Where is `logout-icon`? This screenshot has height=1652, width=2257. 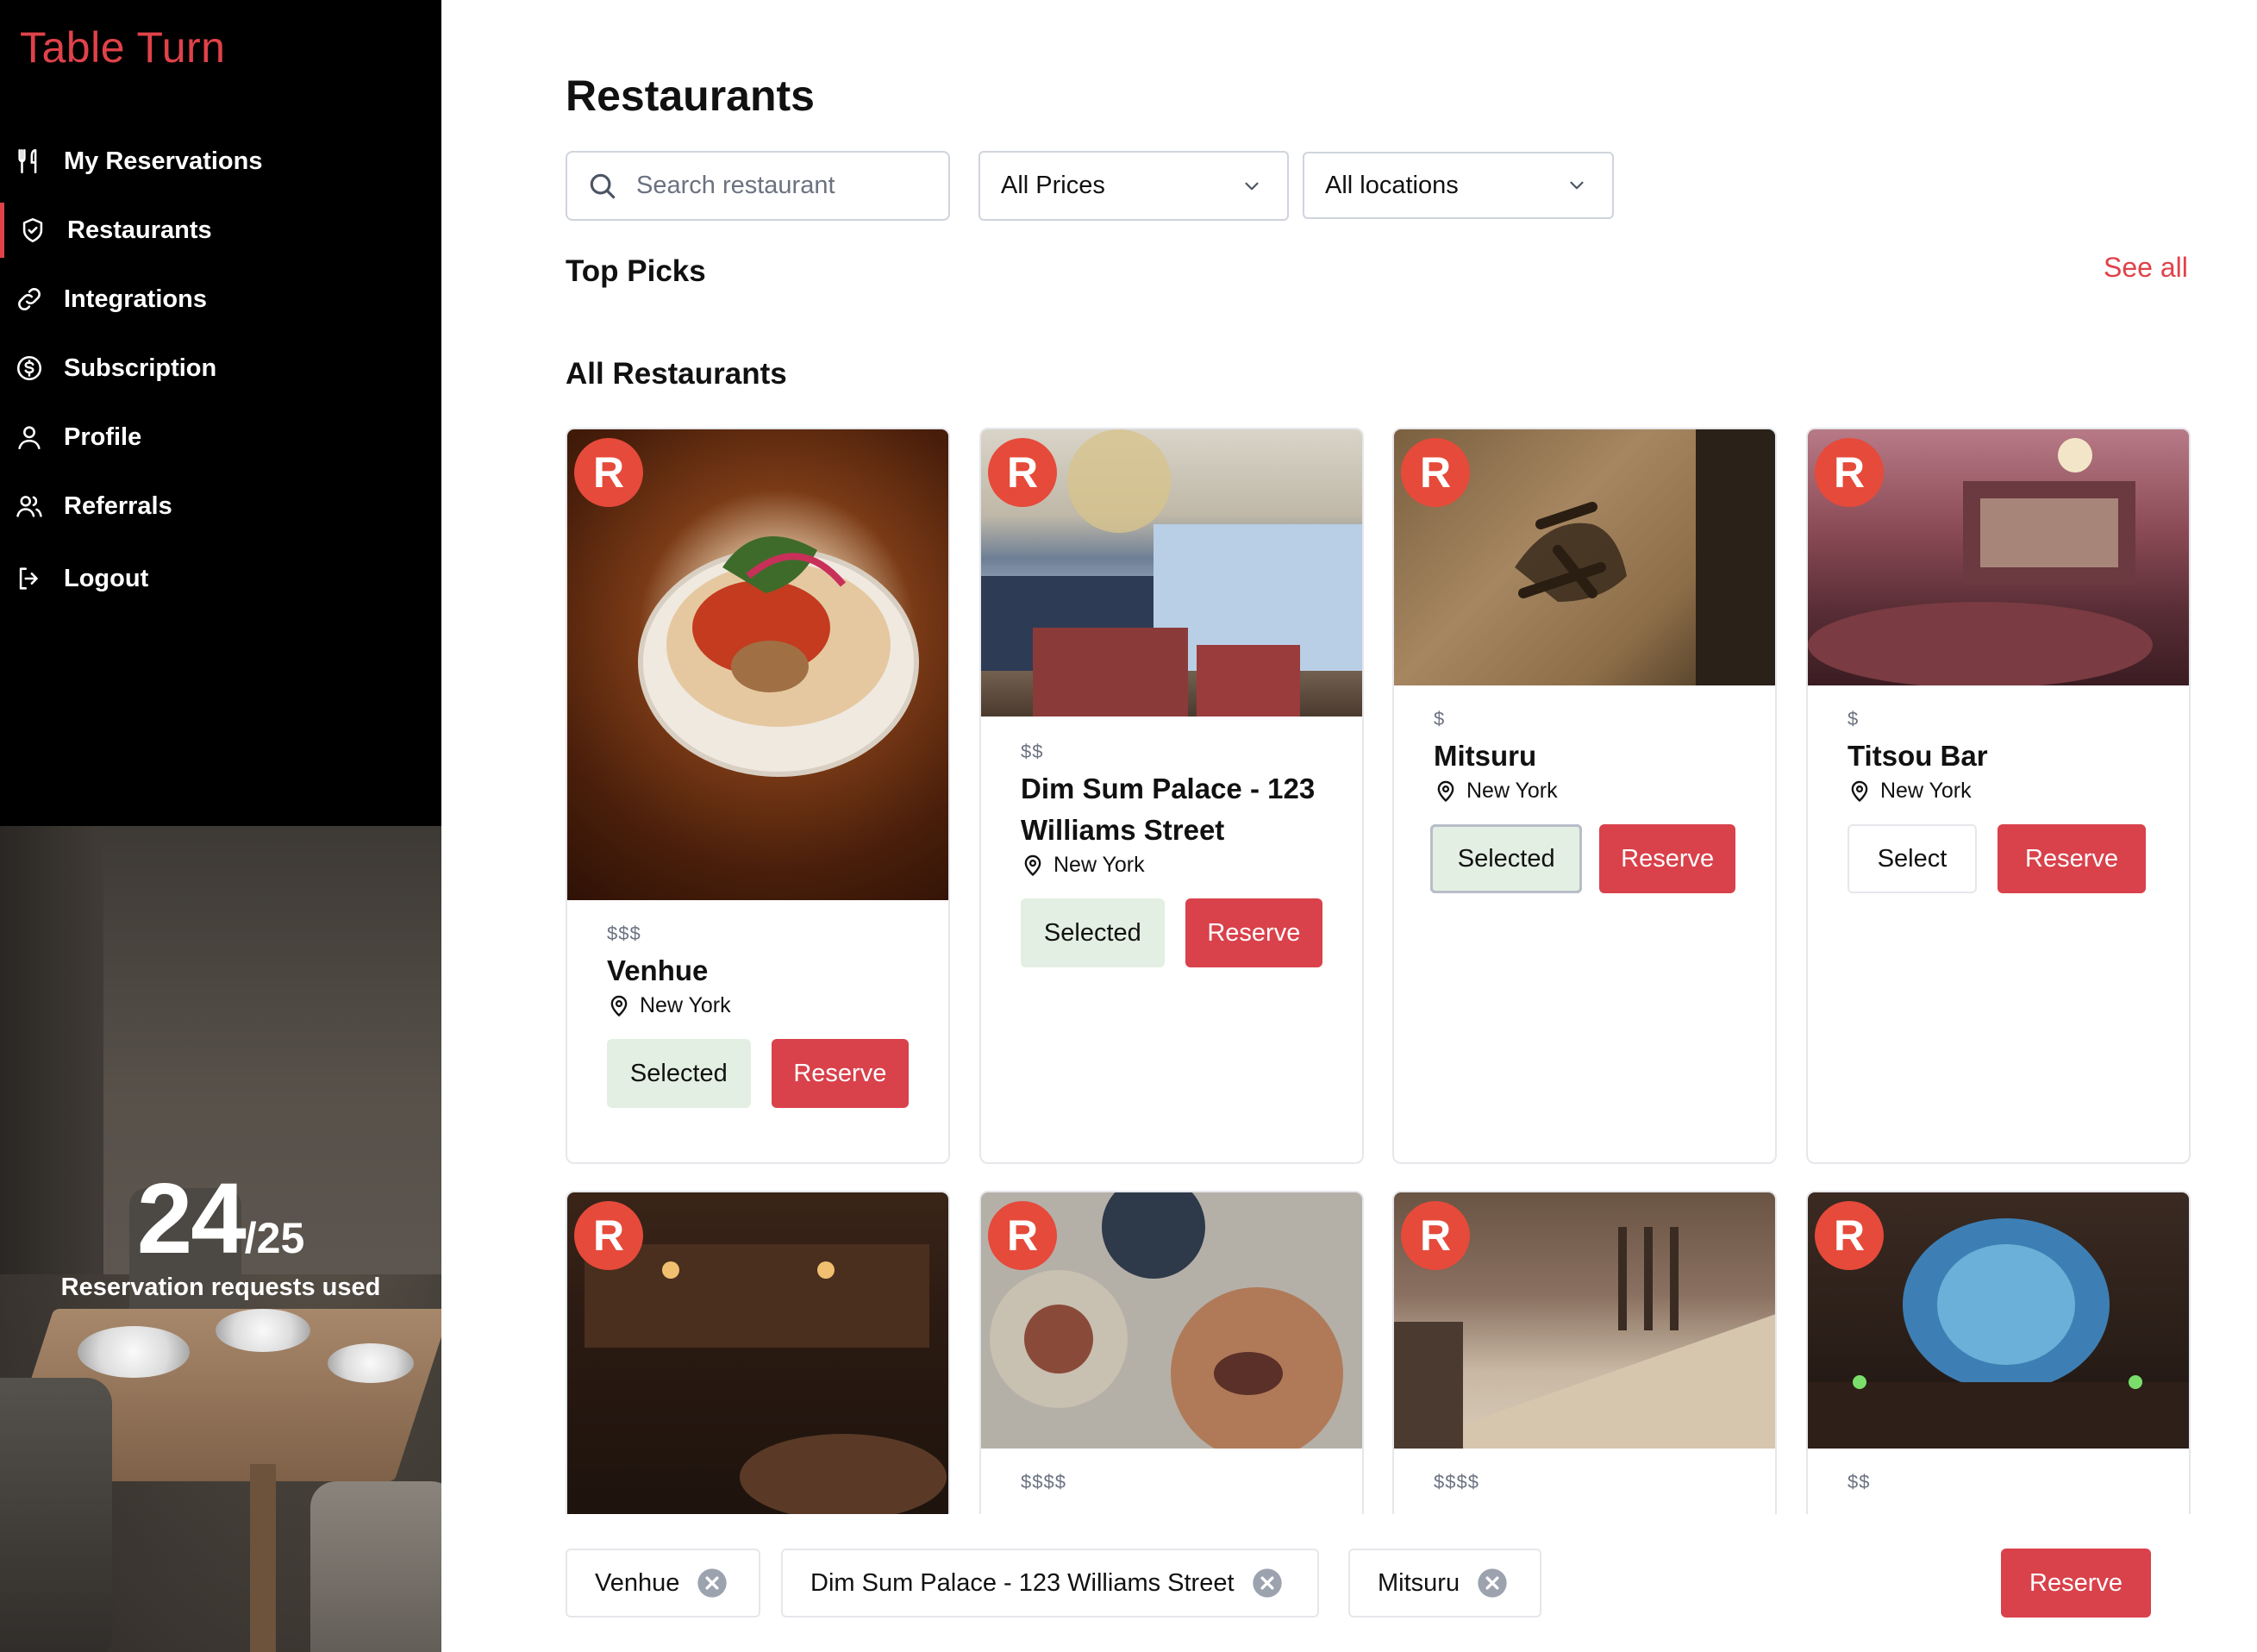 logout-icon is located at coordinates (29, 578).